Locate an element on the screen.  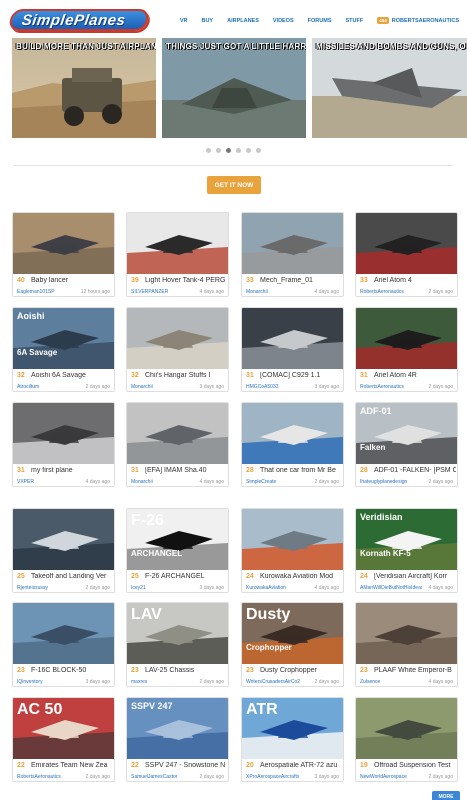
aircraft-card: 31 my first plane VXPER 4 days ago is located at coordinates (63, 444).